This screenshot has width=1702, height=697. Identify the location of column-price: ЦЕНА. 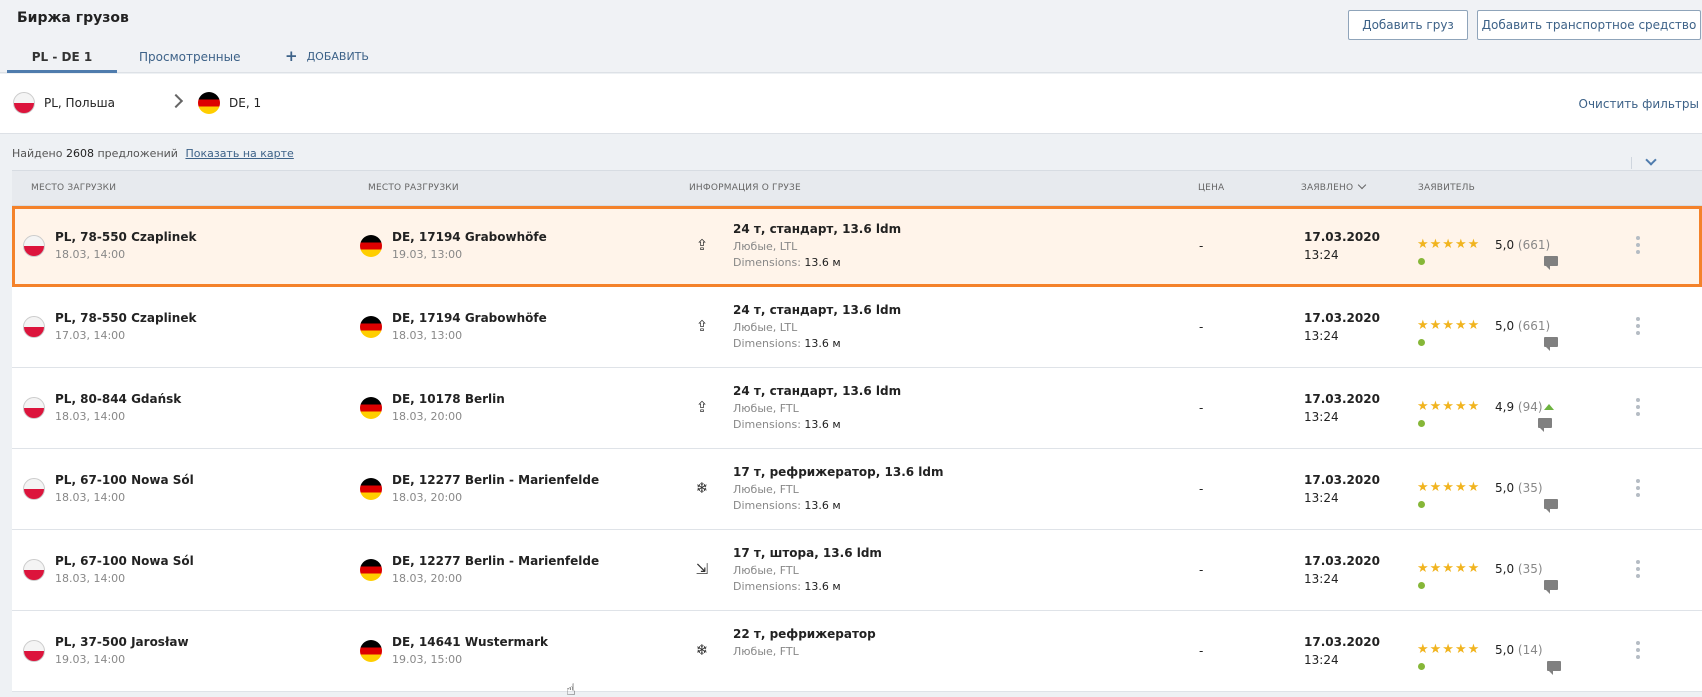
(1211, 188).